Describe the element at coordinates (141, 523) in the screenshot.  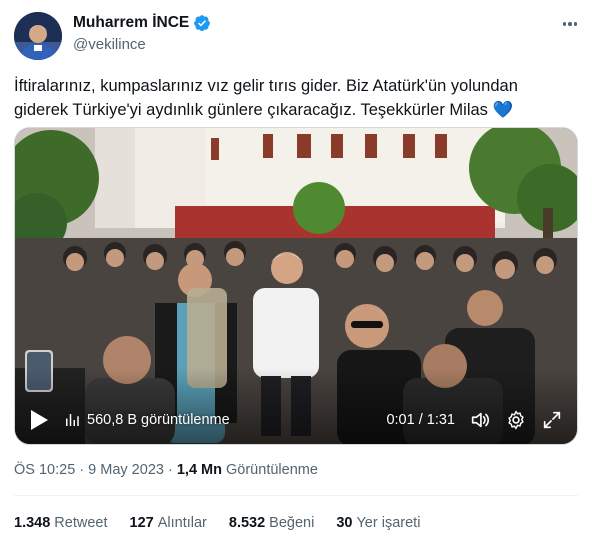
I see `quote-count: 127` at that location.